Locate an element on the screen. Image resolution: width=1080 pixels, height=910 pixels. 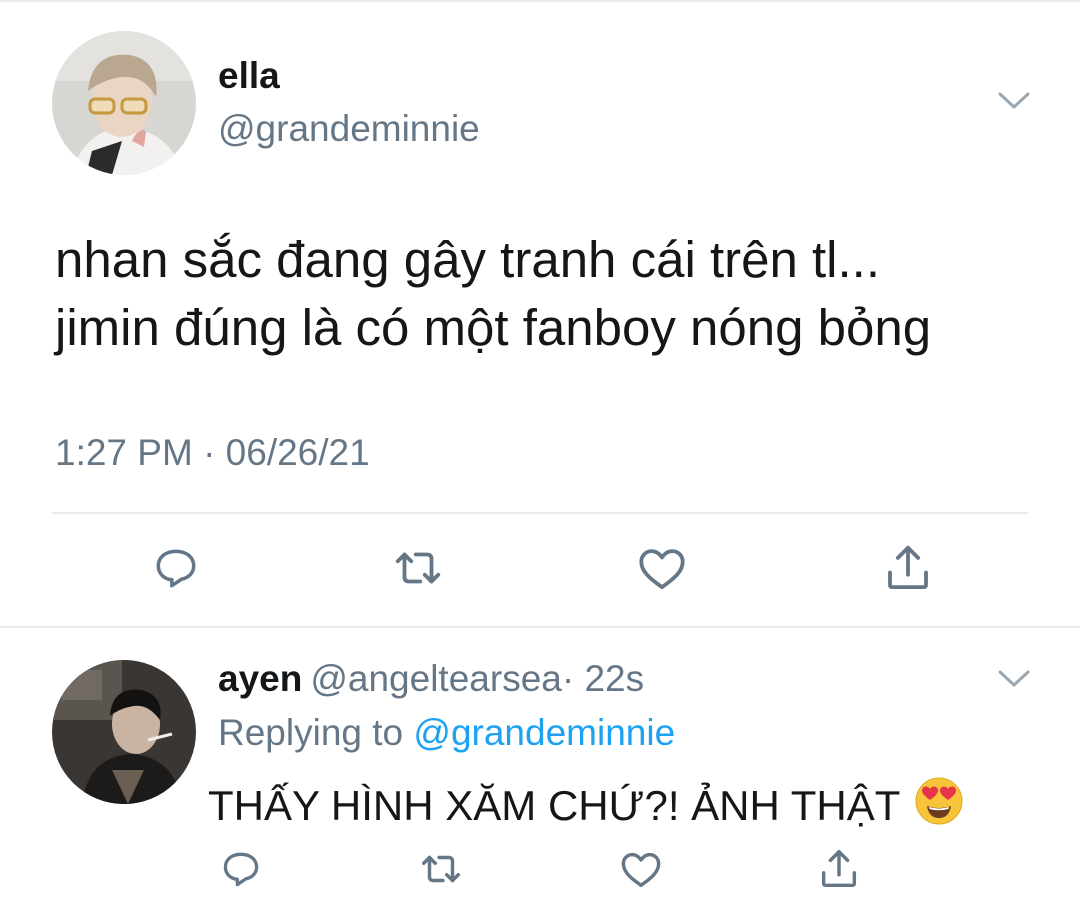
author-handle: @grandeminnie is located at coordinates (349, 129).